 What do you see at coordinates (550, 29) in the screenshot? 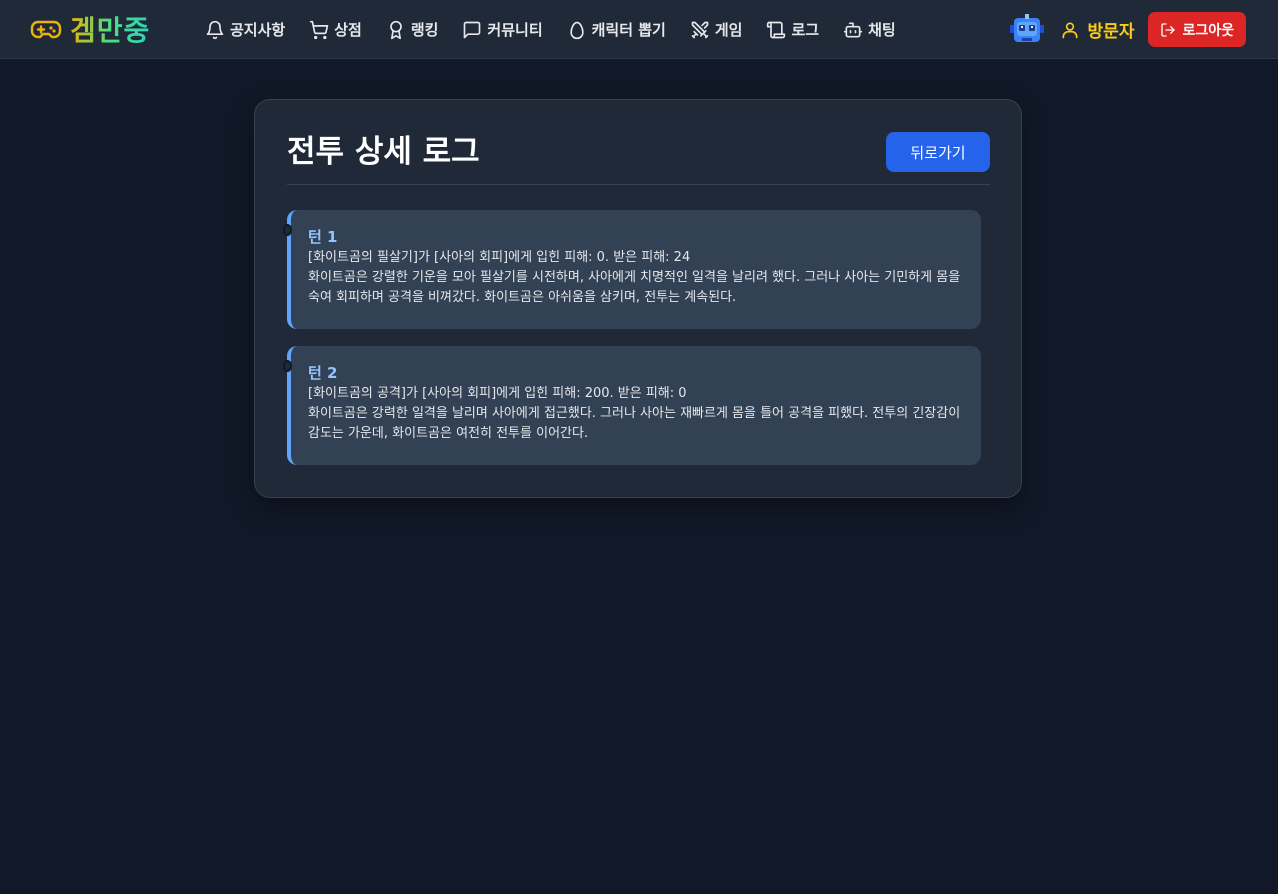
I see `main-nav: 공지사항 상점 랭킹 커뮤니티 캐릭터 뽑기 게임 로그 채팅` at bounding box center [550, 29].